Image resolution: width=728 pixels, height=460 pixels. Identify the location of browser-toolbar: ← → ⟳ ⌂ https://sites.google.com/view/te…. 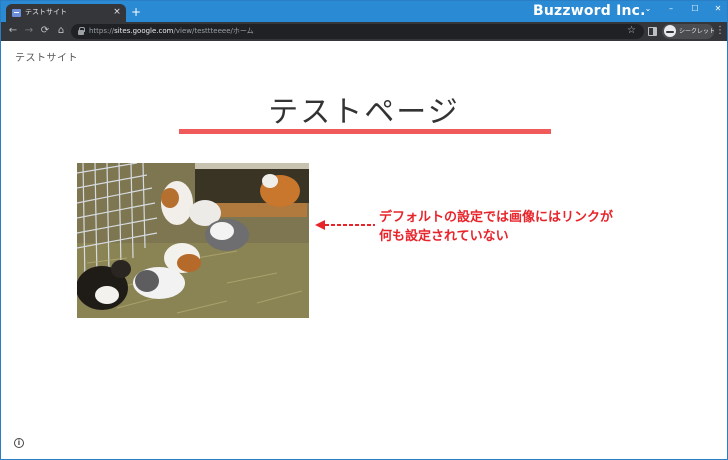
(364, 31).